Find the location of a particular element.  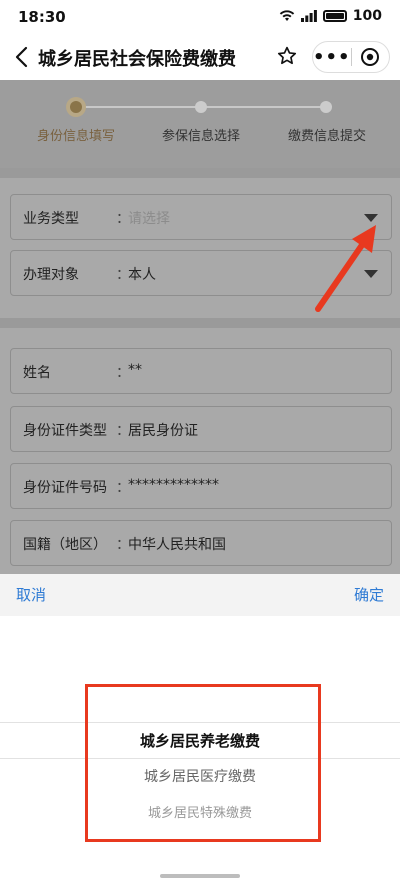

signal-icon is located at coordinates (308, 16).